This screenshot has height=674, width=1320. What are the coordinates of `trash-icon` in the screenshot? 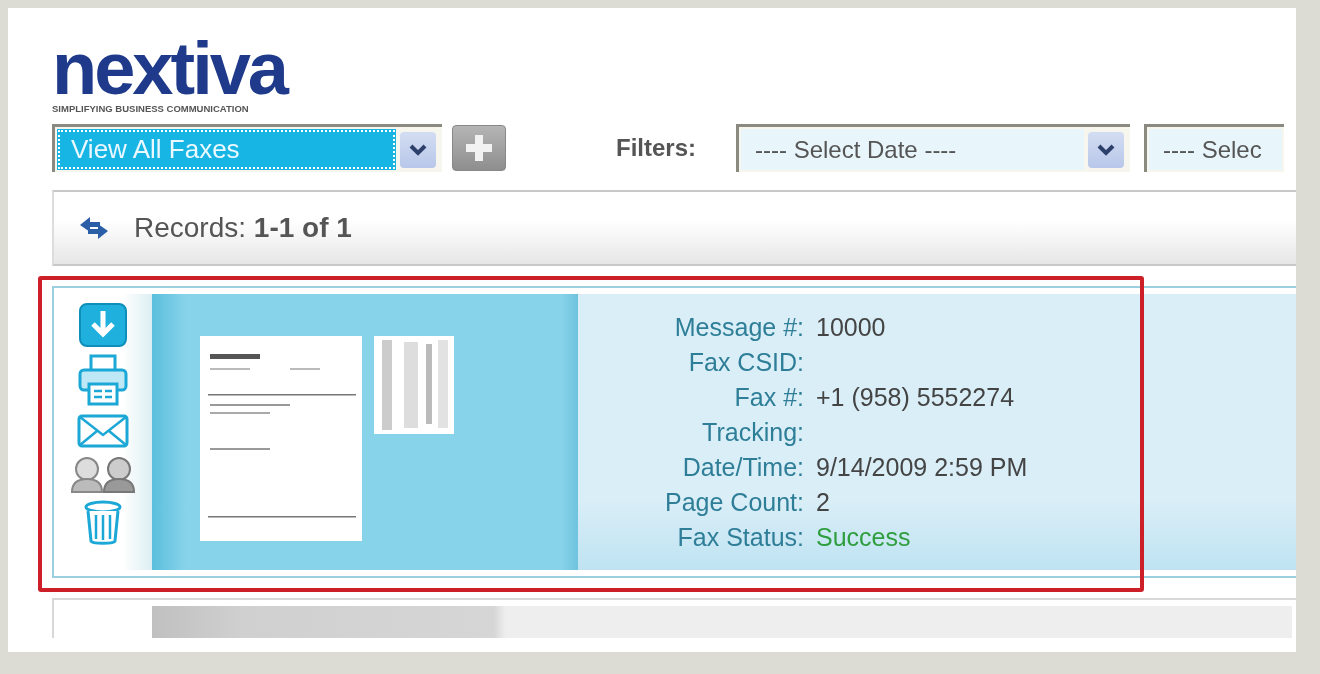 It's located at (103, 523).